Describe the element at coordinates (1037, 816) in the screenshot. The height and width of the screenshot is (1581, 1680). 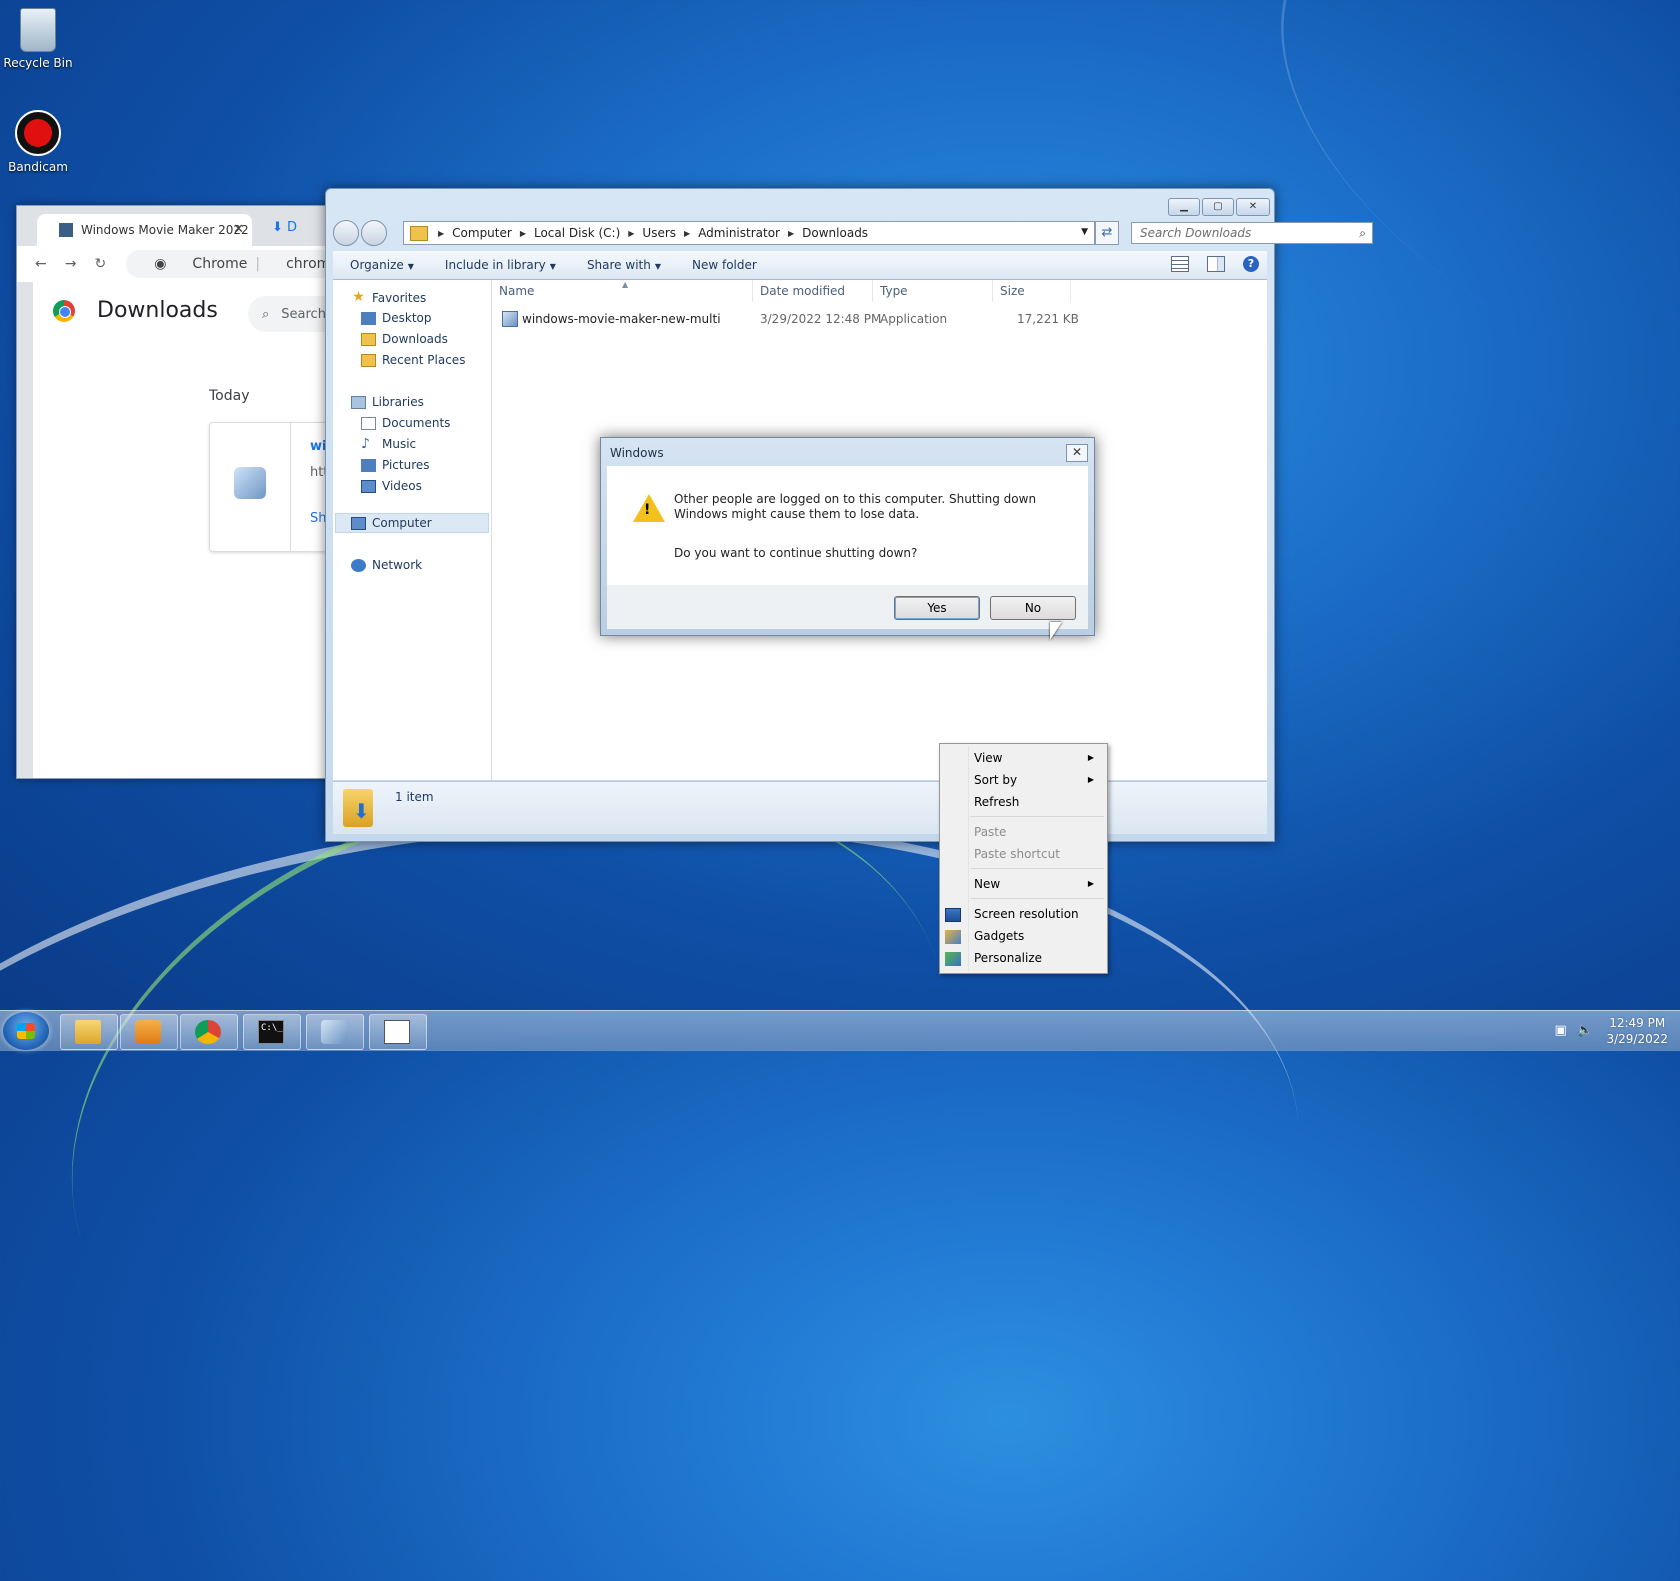
I see `menu-separator` at that location.